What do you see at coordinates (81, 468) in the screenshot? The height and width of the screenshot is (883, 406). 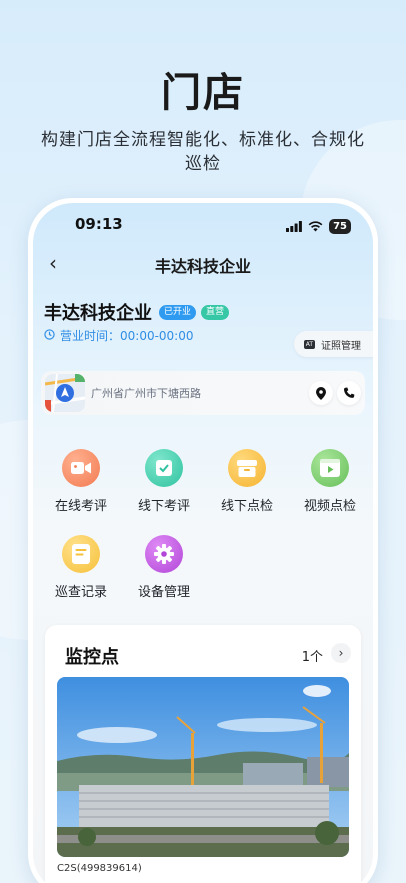 I see `video-camera-icon` at bounding box center [81, 468].